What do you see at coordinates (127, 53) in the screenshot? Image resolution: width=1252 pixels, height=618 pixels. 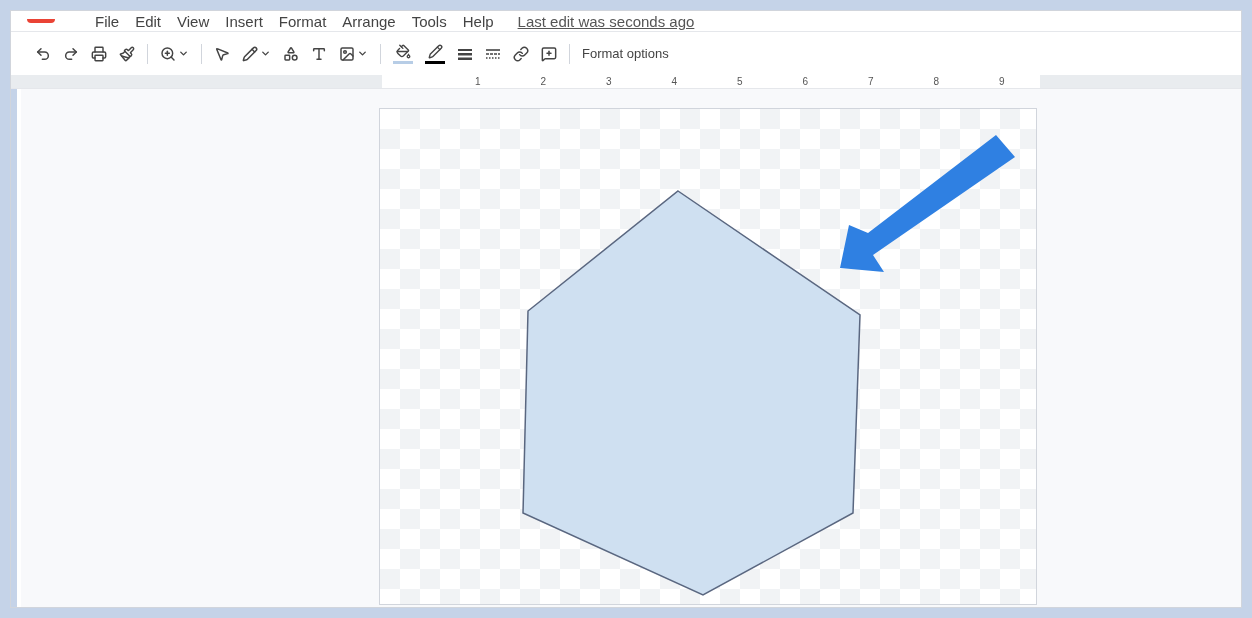 I see `paintbrush-icon` at bounding box center [127, 53].